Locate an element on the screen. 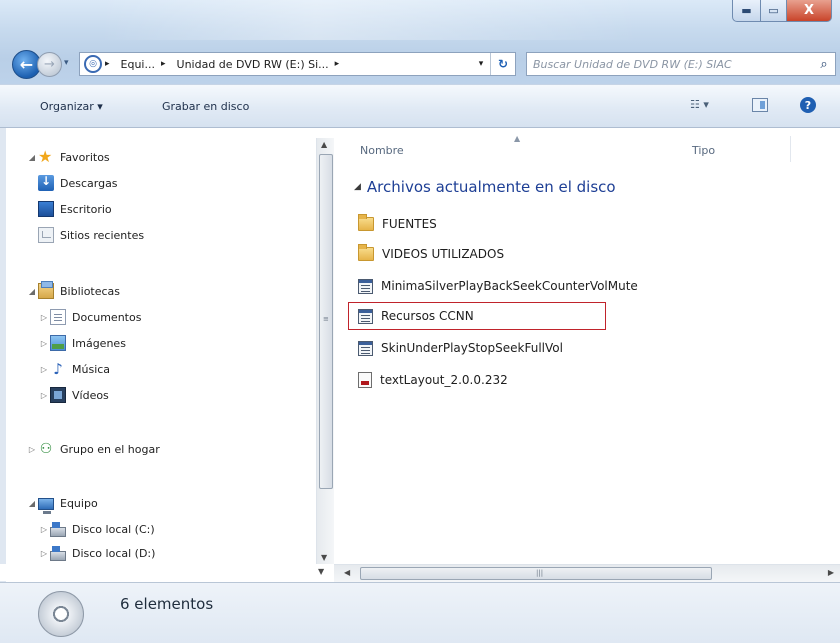 The height and width of the screenshot is (643, 840). star-icon: ★ is located at coordinates (45, 156).